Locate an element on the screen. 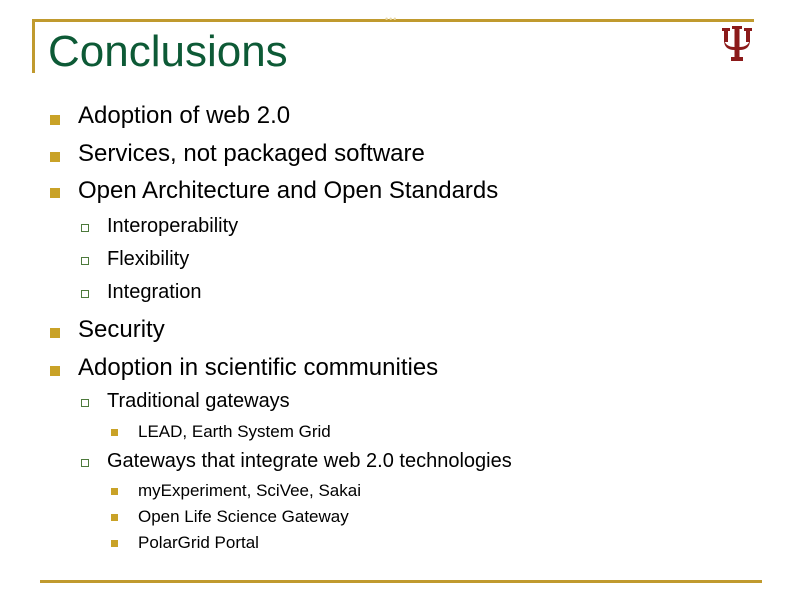 The image size is (800, 600). footer-rule is located at coordinates (401, 581).